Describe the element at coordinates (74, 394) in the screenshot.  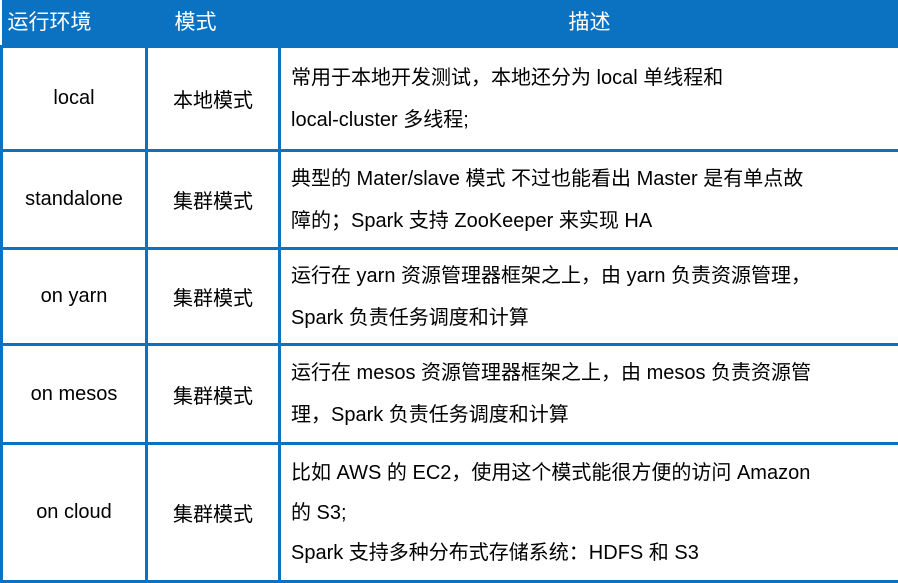
I see `cell-environment: on mesos` at that location.